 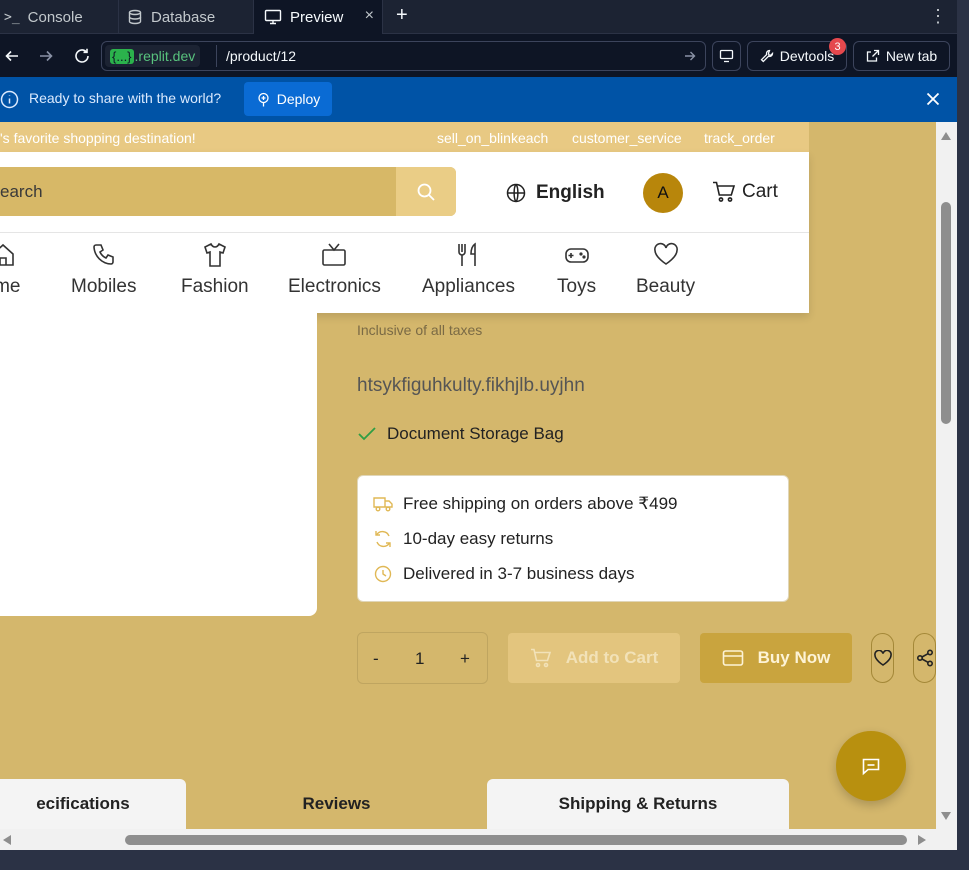 What do you see at coordinates (638, 804) in the screenshot?
I see `tab-shipping-returns: Shipping & Returns` at bounding box center [638, 804].